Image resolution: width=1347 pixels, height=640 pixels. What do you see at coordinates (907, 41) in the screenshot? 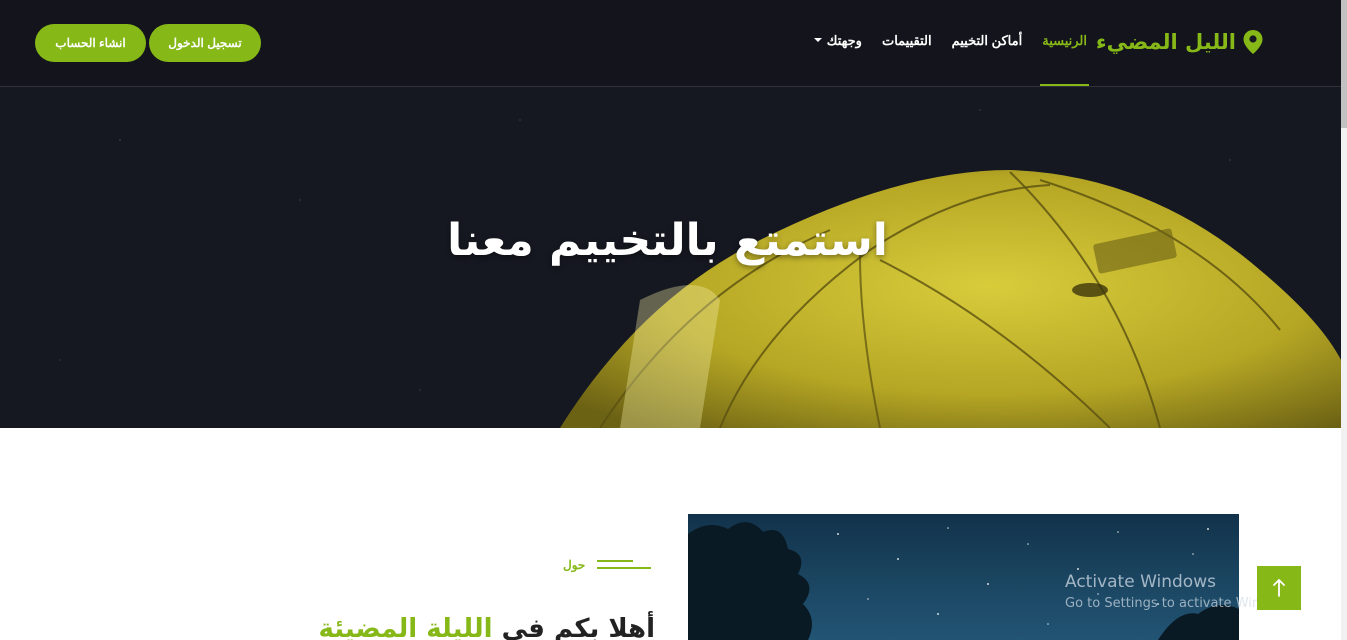
I see `nav-item-reviews: التقييمات` at bounding box center [907, 41].